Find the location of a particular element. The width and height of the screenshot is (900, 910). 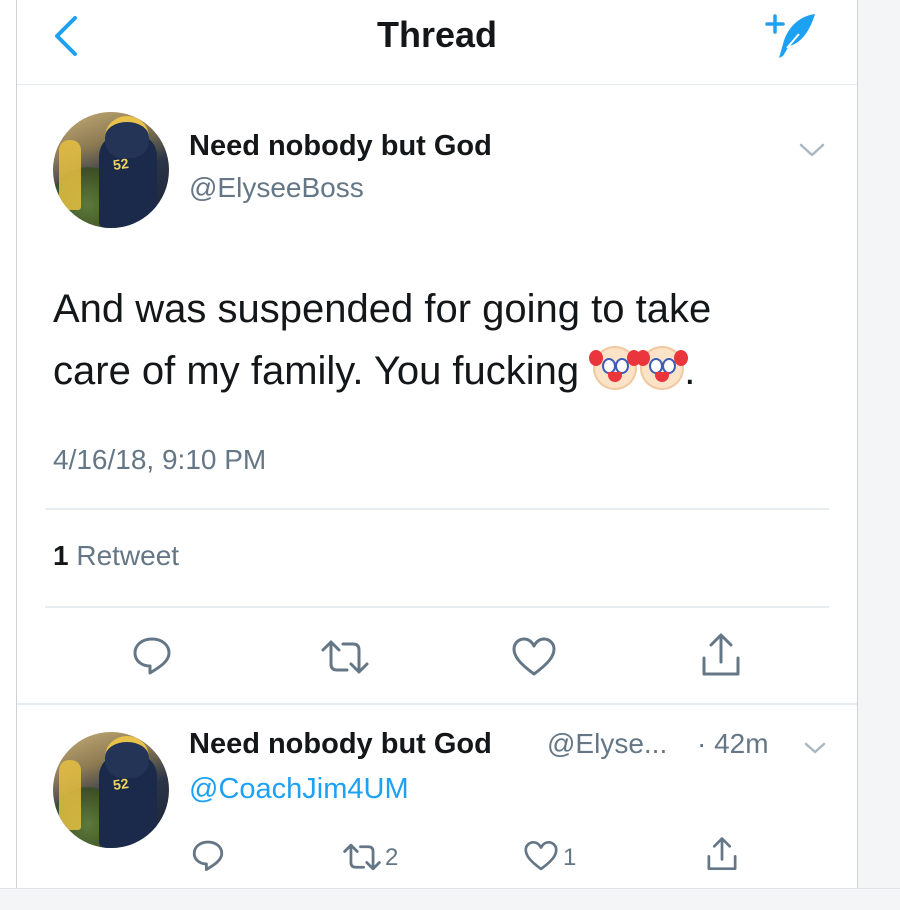

window-gutter is located at coordinates (879, 454).